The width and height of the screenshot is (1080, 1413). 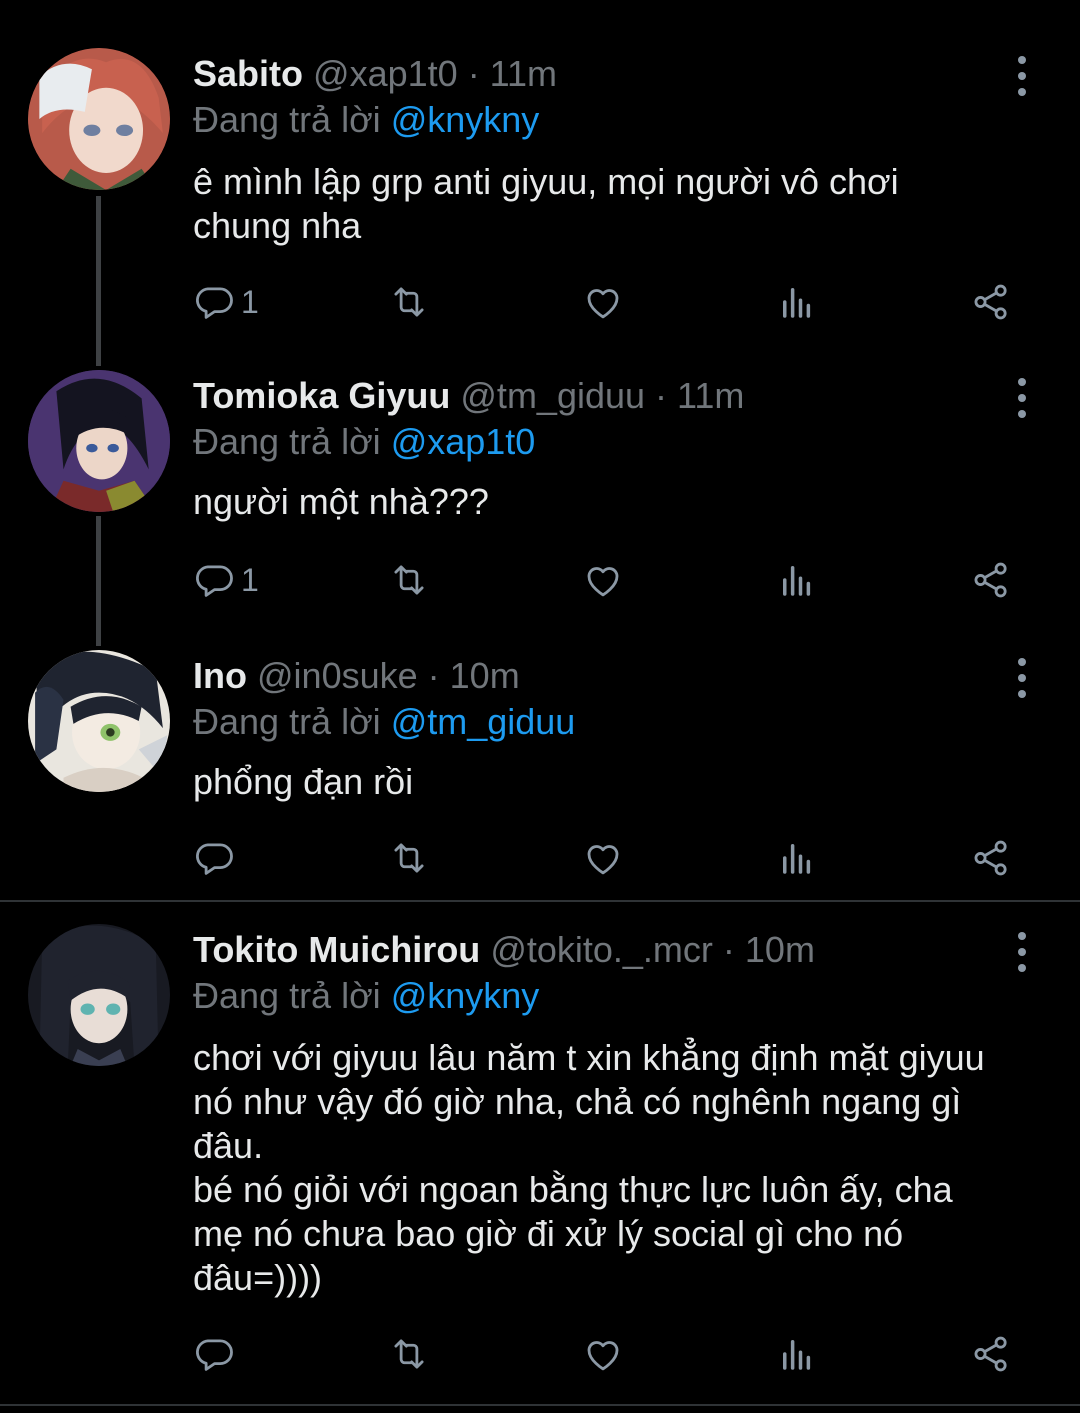 What do you see at coordinates (303, 781) in the screenshot?
I see `tweet-text: phổng đạn rồi` at bounding box center [303, 781].